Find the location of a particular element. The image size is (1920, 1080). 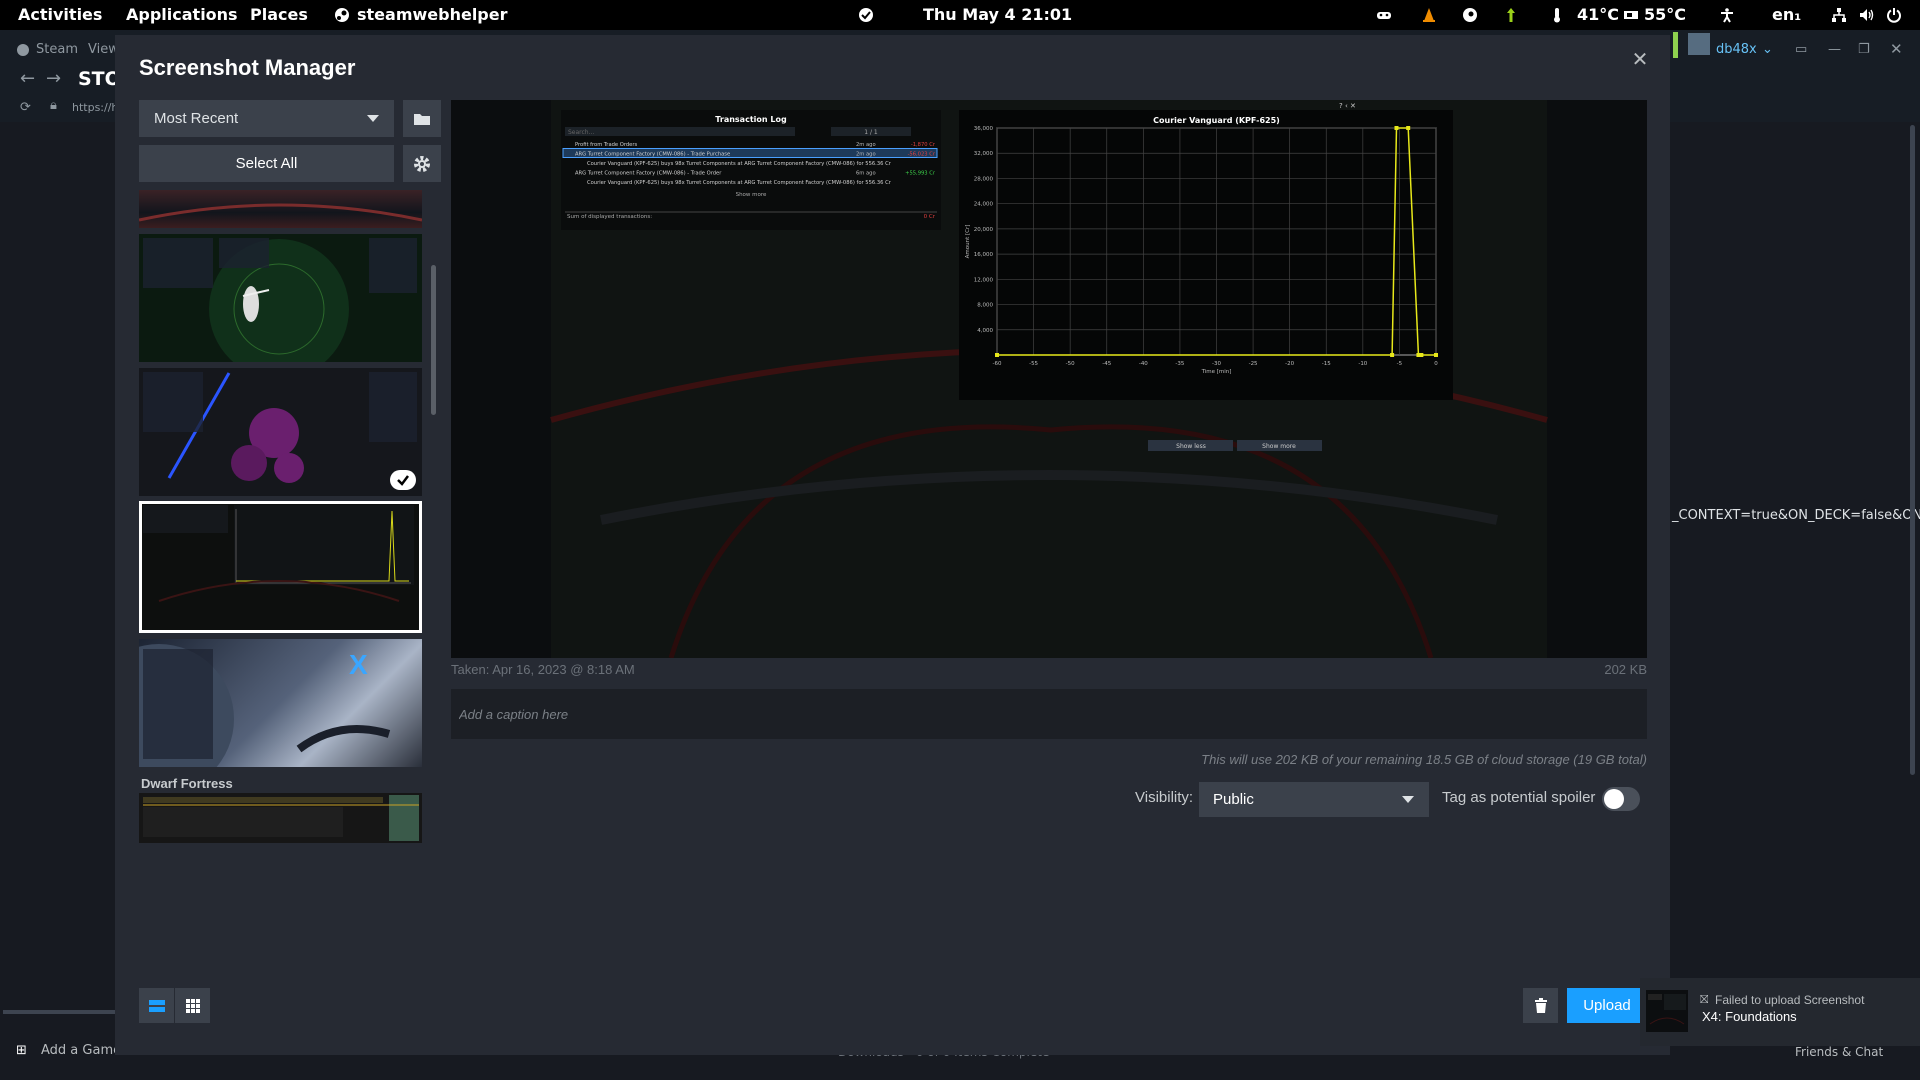

chart-title: Courier Vanguard (KPF-625) is located at coordinates (1216, 120).